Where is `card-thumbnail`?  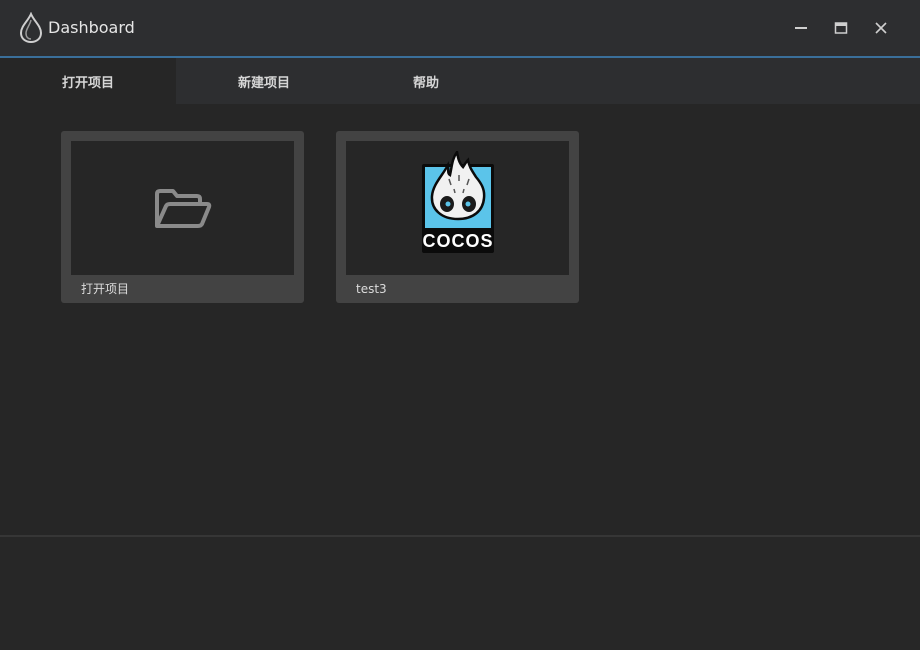 card-thumbnail is located at coordinates (182, 208).